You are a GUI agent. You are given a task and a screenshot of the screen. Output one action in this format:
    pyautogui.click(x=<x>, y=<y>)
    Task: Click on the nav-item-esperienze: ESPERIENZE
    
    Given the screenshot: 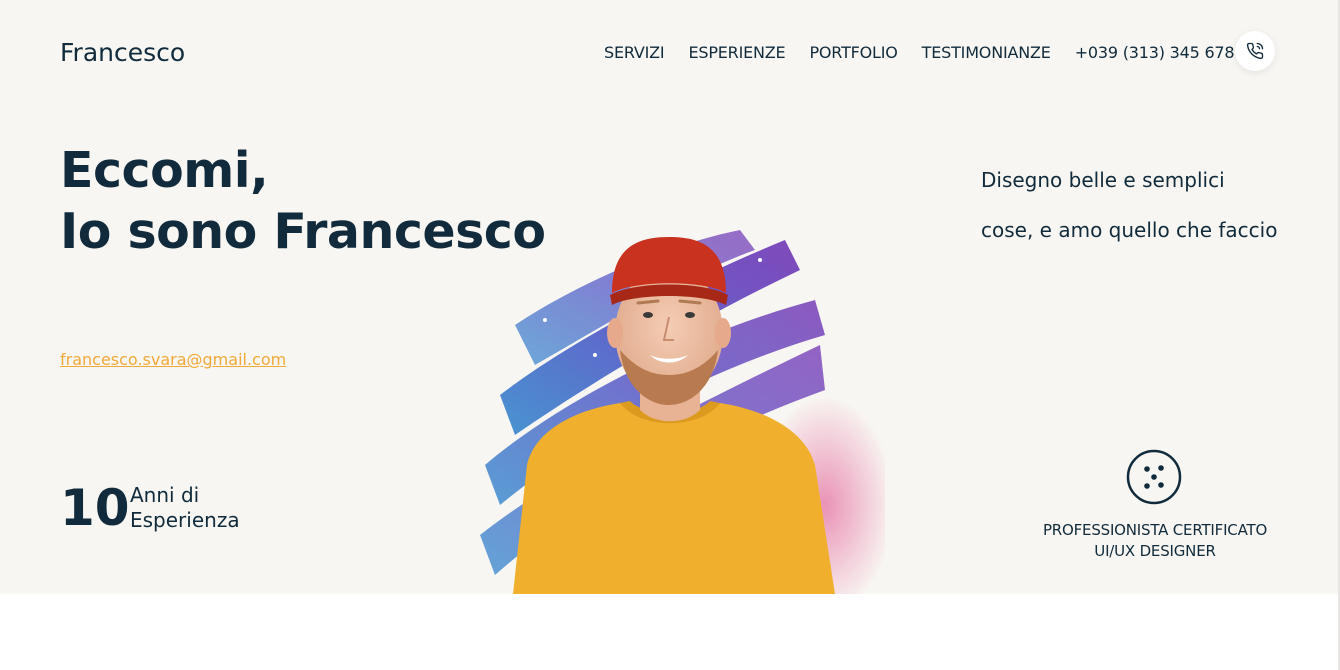 What is the action you would take?
    pyautogui.click(x=736, y=52)
    